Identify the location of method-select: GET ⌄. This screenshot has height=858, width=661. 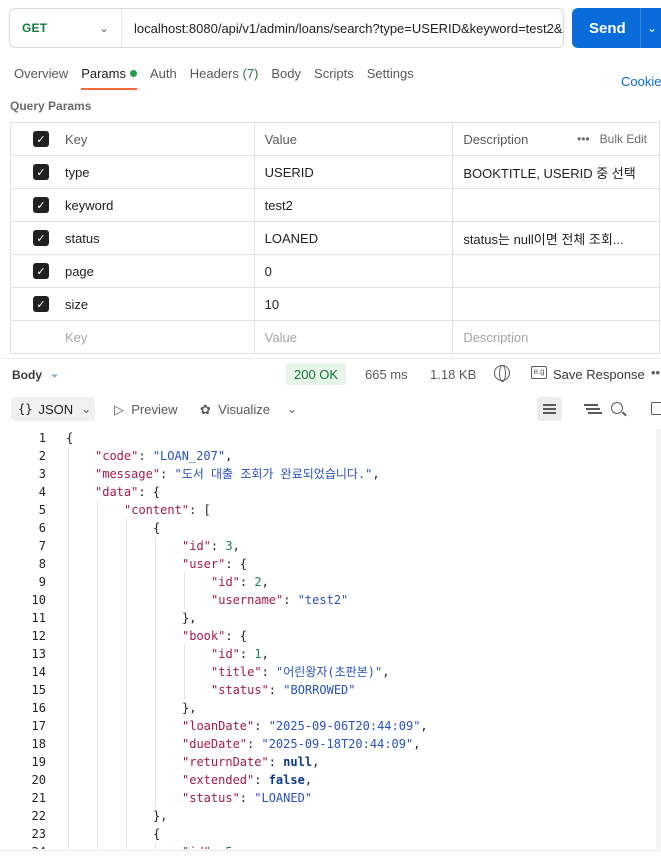
(66, 28).